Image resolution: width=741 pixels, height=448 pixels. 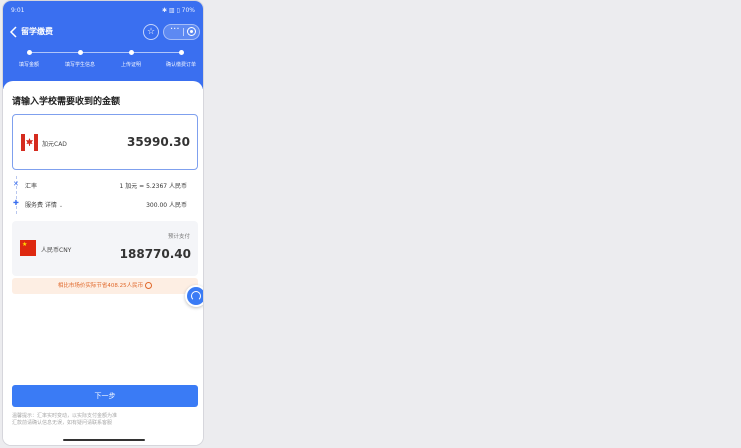 I want to click on plus-icon: ✚, so click(x=16, y=203).